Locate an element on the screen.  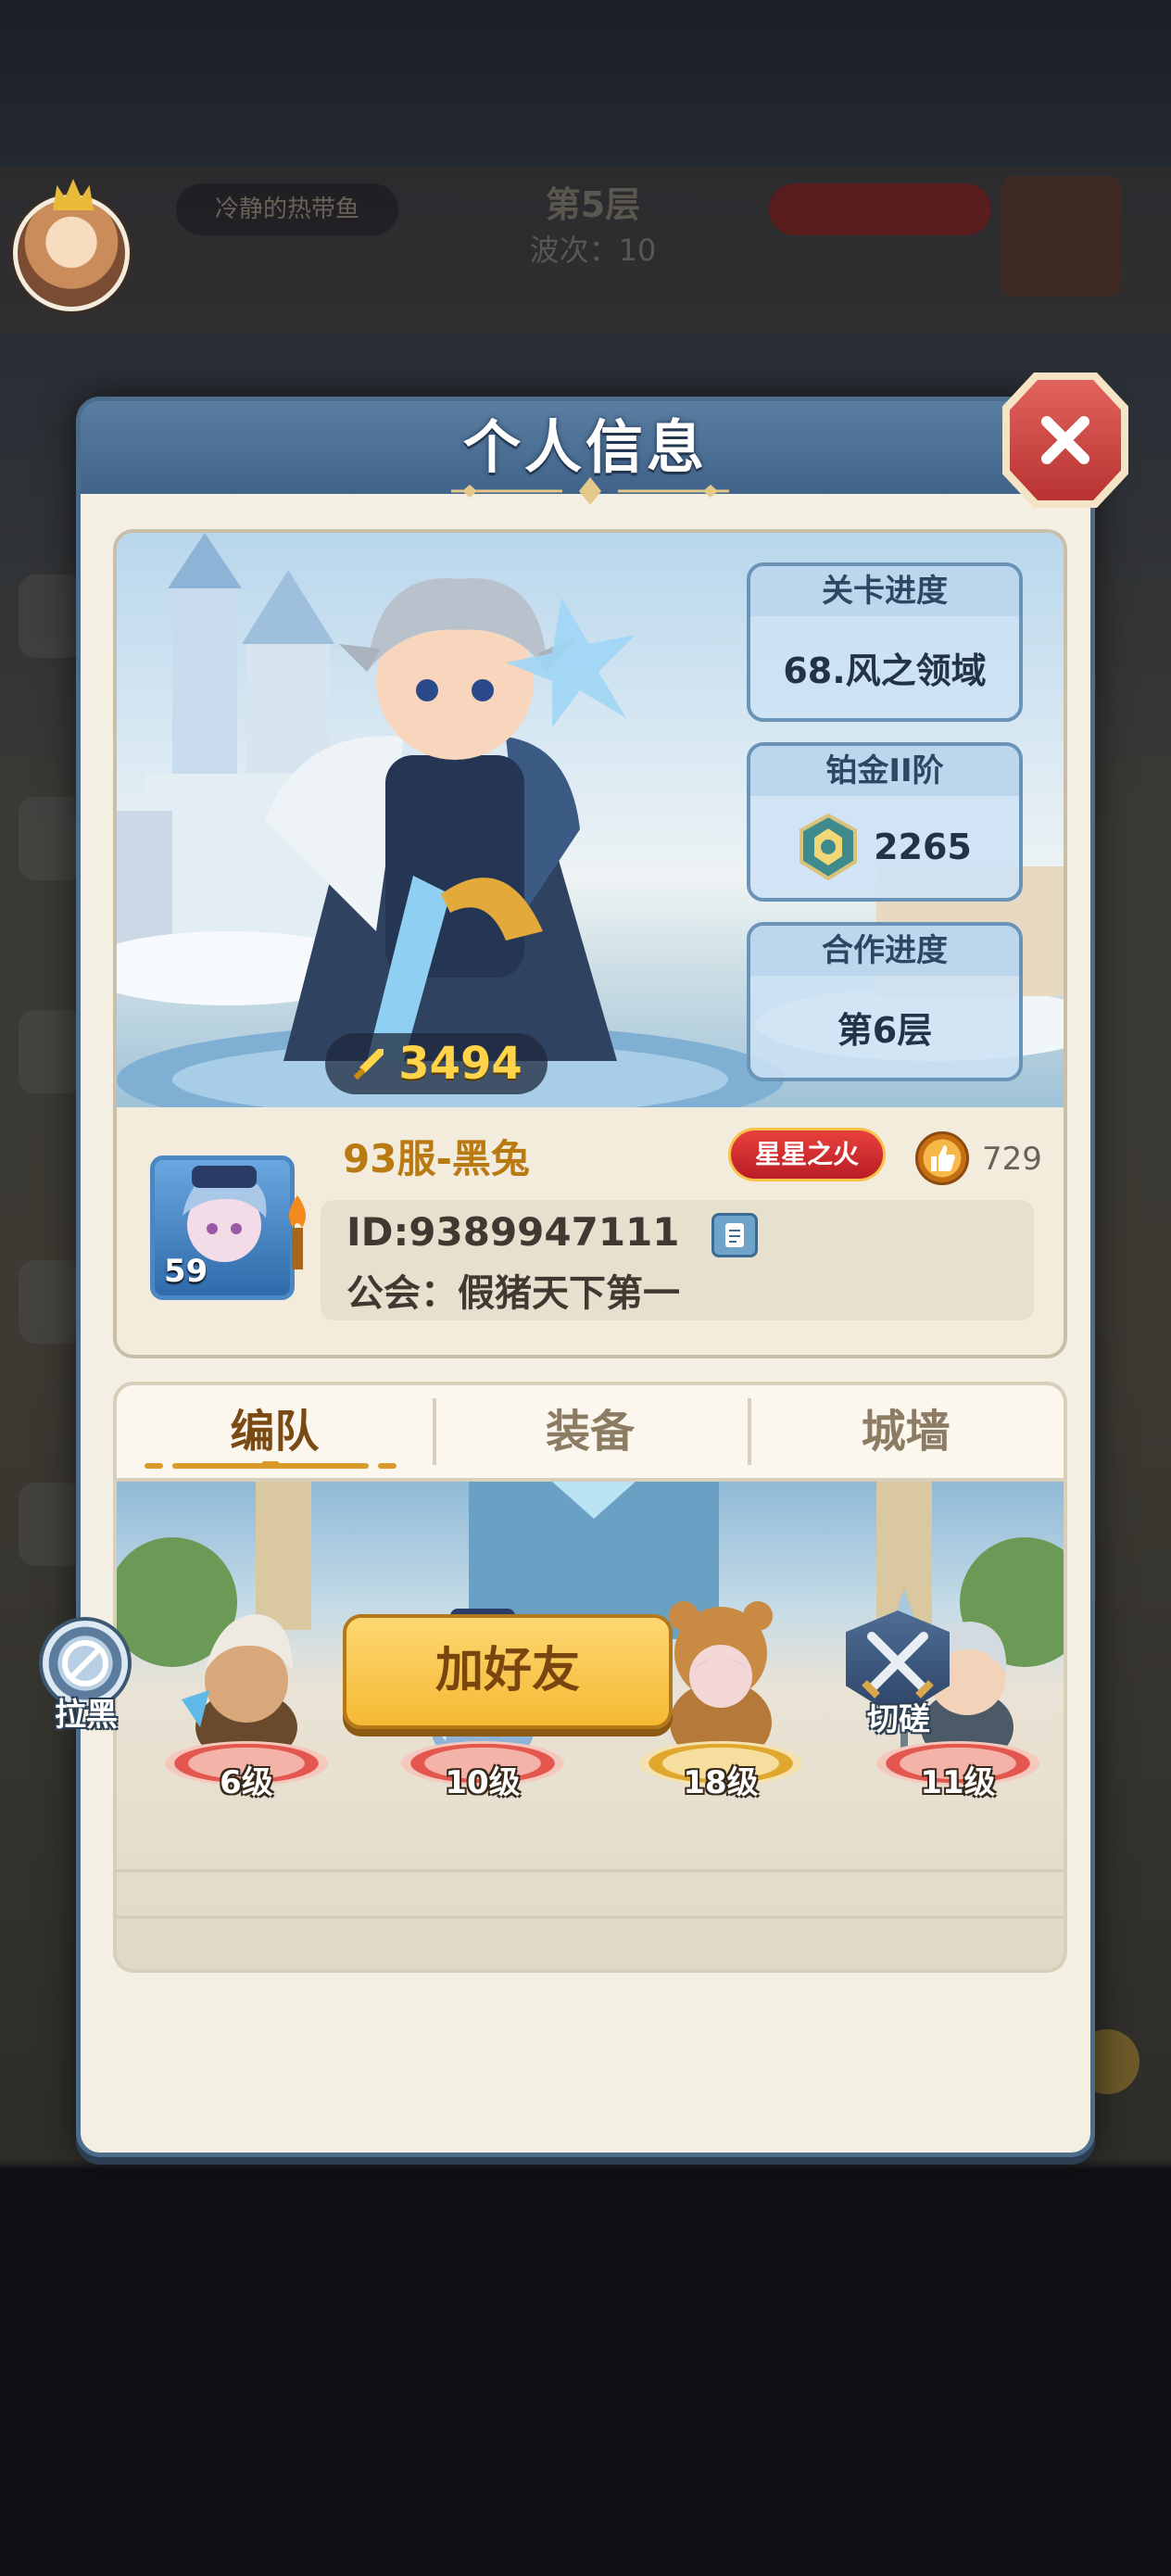
sword-icon is located at coordinates (368, 1064).